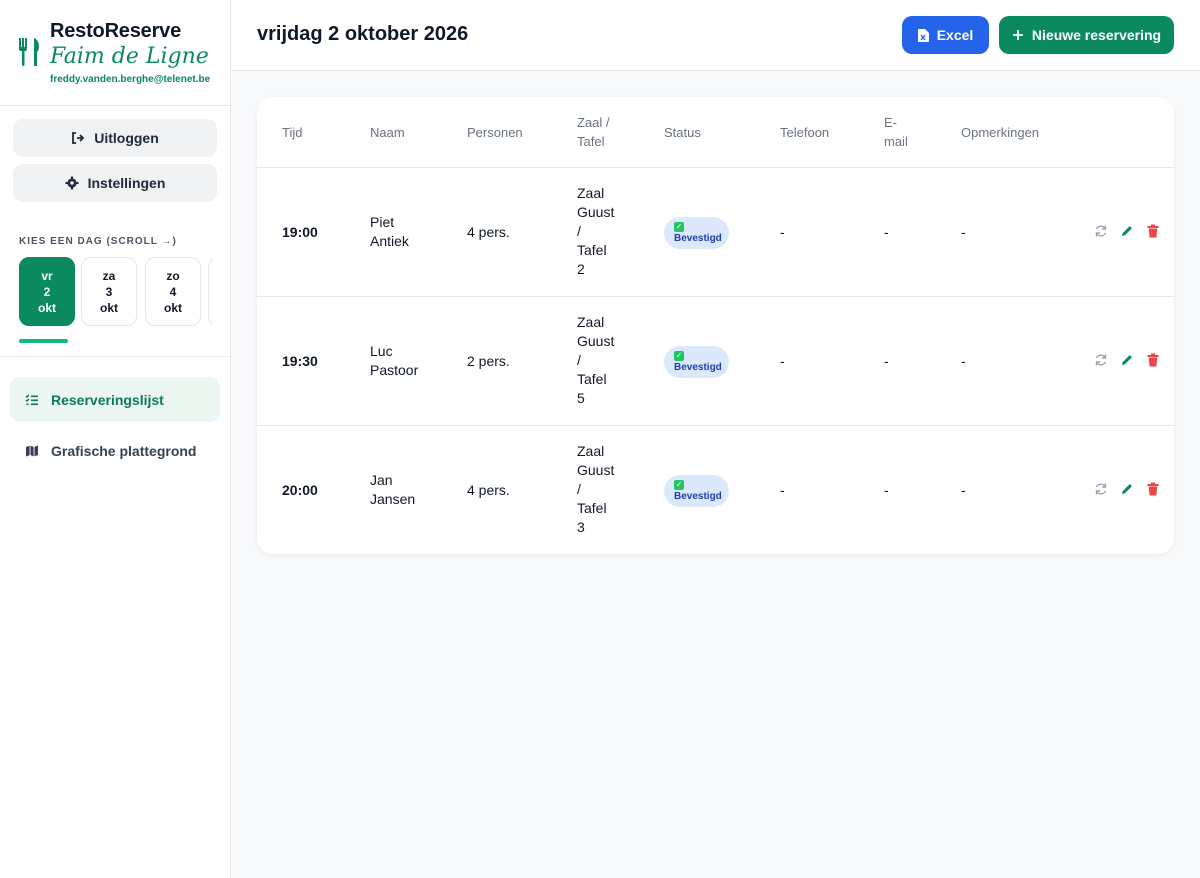 The width and height of the screenshot is (1200, 878). Describe the element at coordinates (955, 35) in the screenshot. I see `excel-label: Excel` at that location.